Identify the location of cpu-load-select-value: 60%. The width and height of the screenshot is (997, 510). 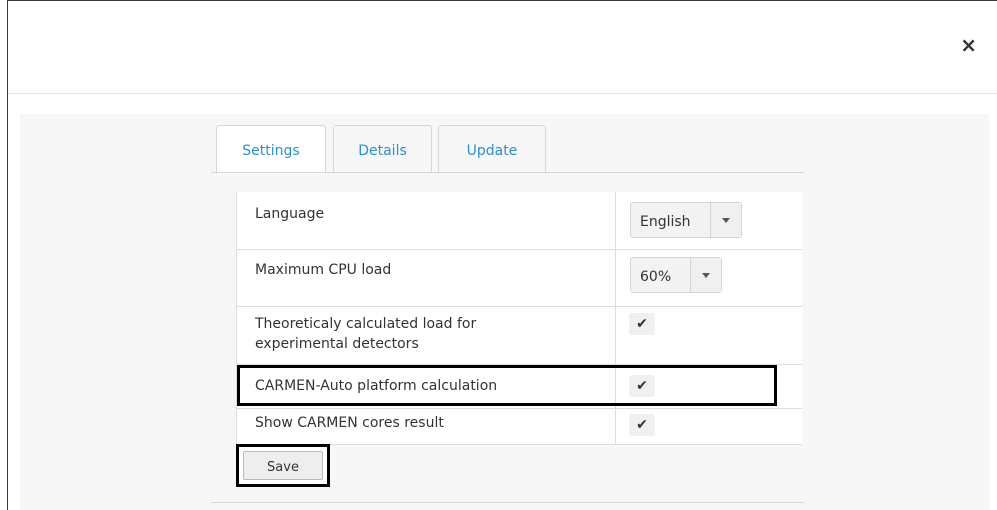
(656, 277).